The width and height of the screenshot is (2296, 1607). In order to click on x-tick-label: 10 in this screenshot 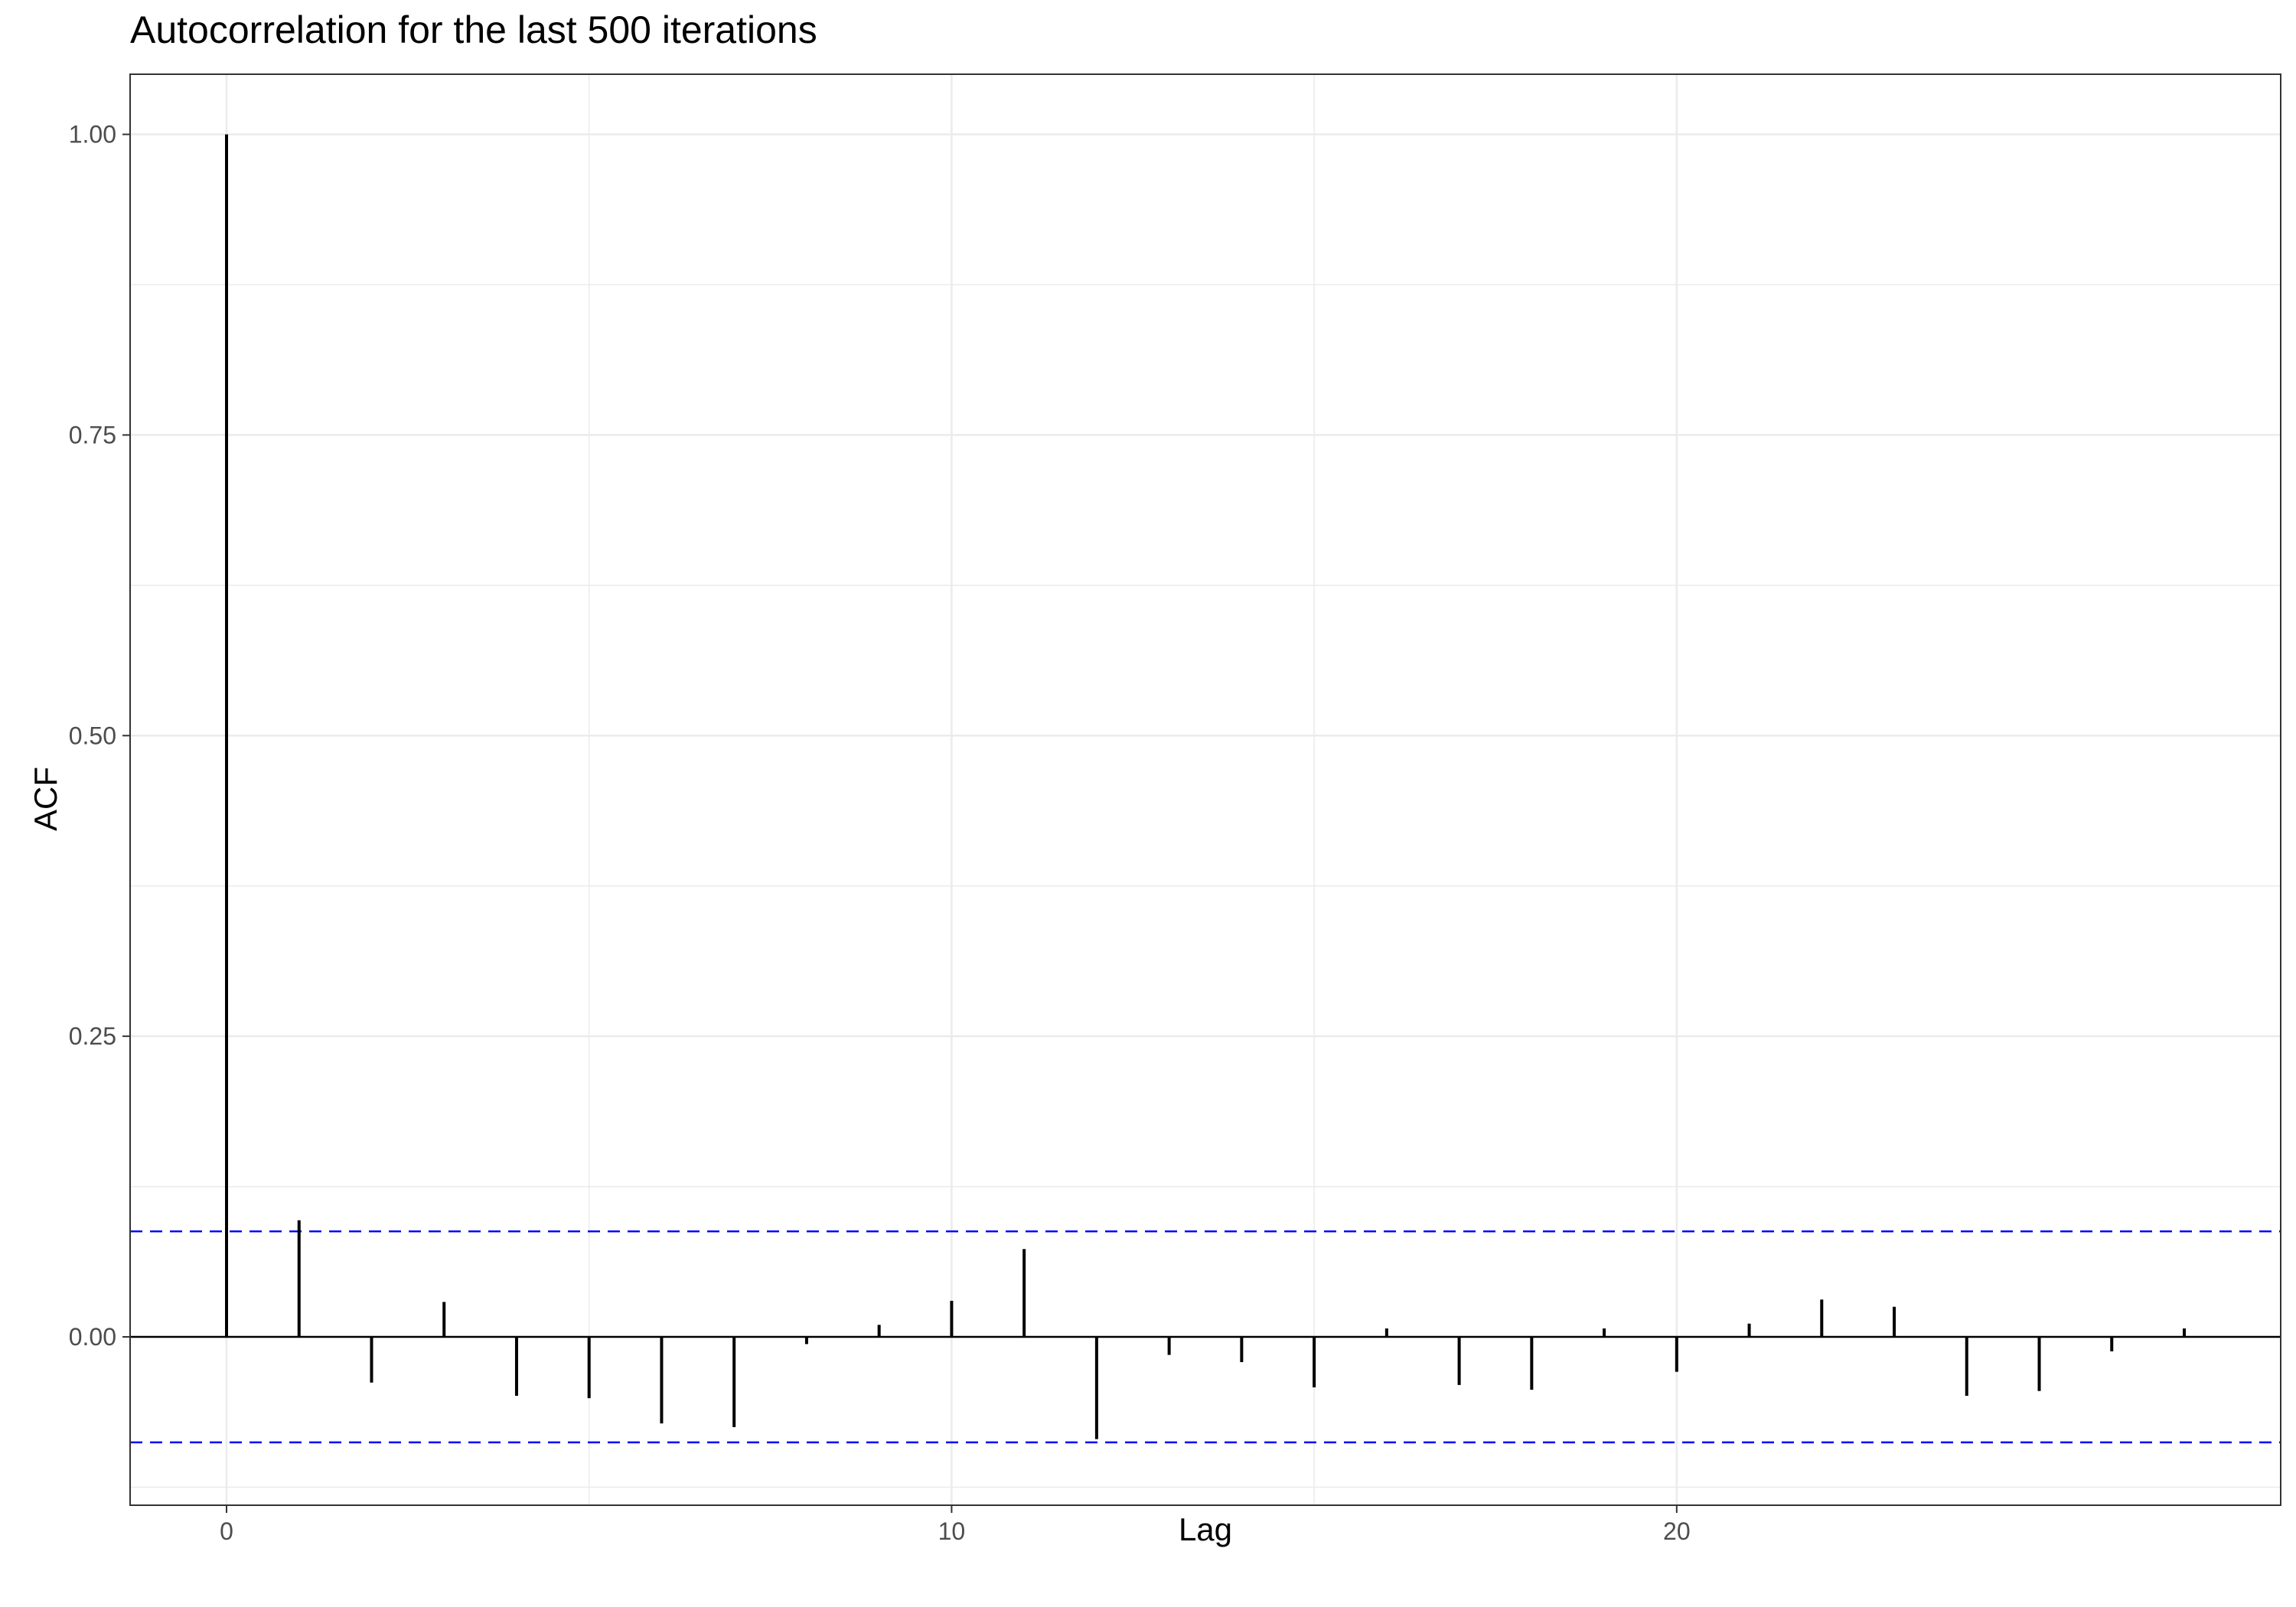, I will do `click(952, 1531)`.